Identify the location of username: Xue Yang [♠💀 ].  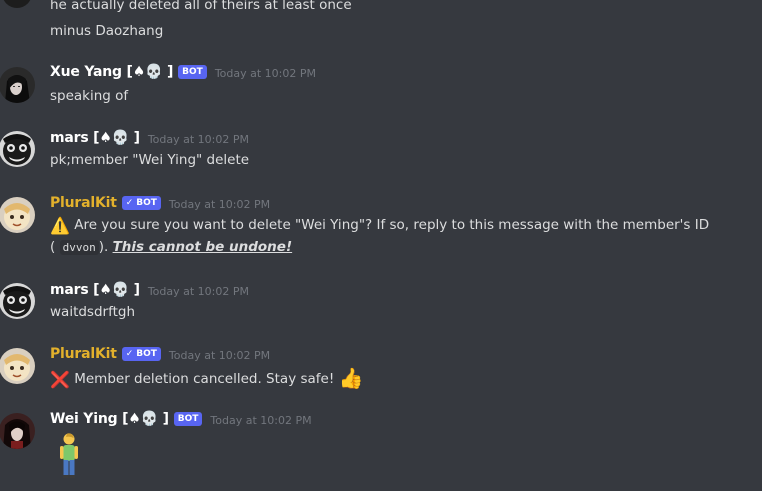
(111, 72).